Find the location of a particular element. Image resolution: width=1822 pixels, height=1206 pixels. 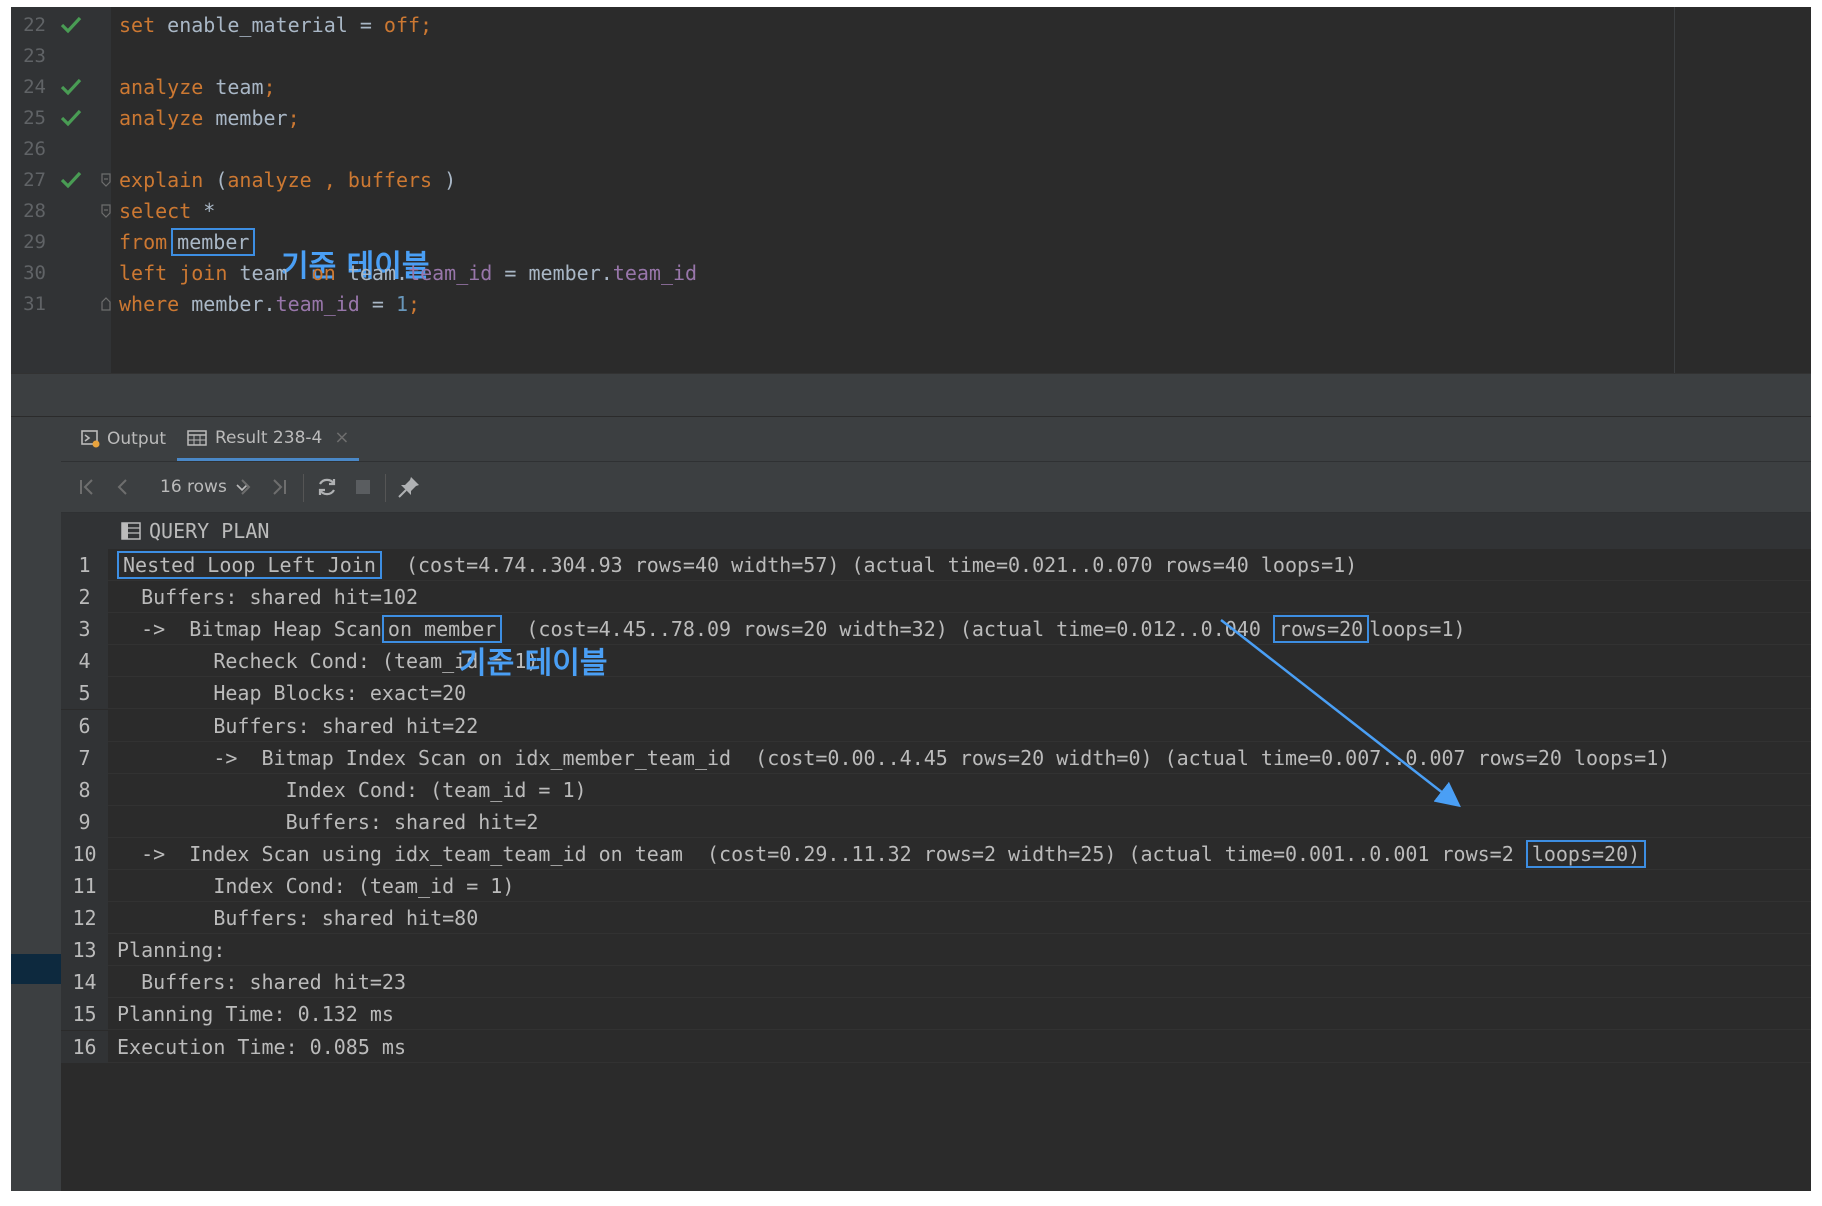

row-number: 14 is located at coordinates (84, 982).